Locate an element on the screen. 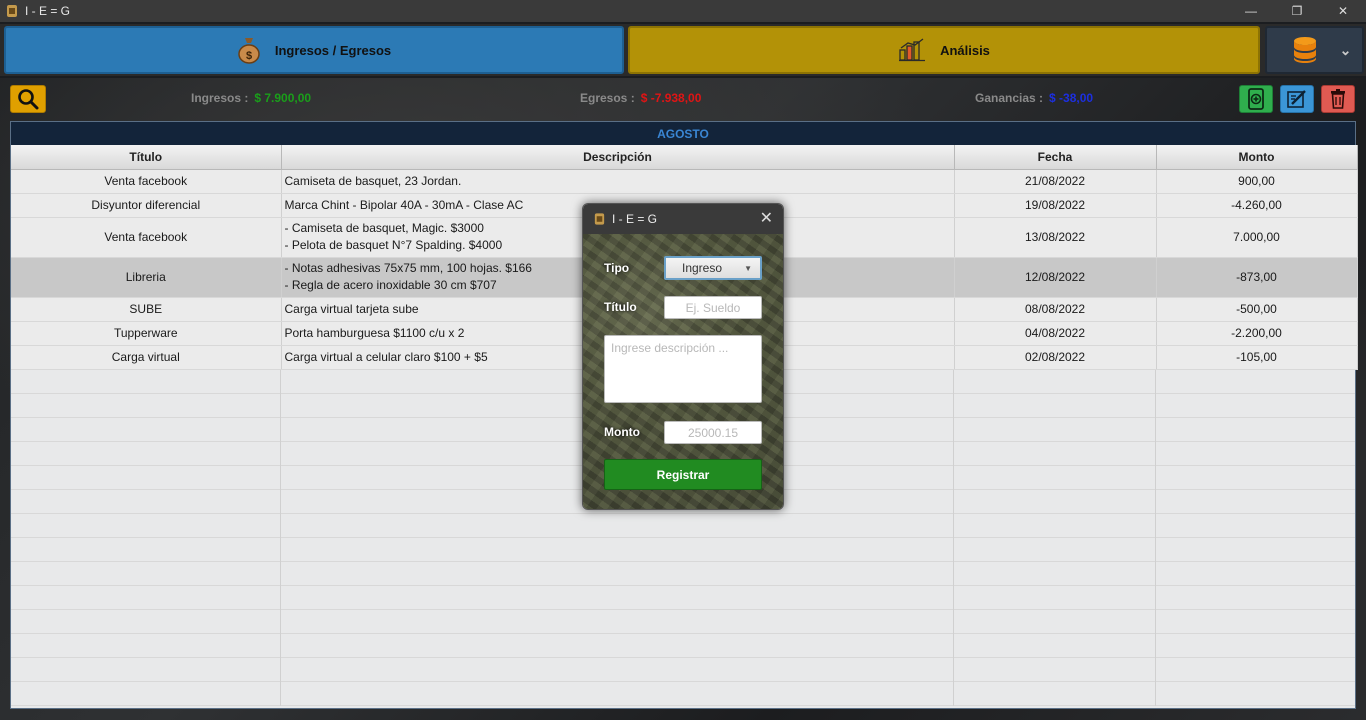 Image resolution: width=1366 pixels, height=720 pixels. tipo-selected-value: Ingreso is located at coordinates (702, 268).